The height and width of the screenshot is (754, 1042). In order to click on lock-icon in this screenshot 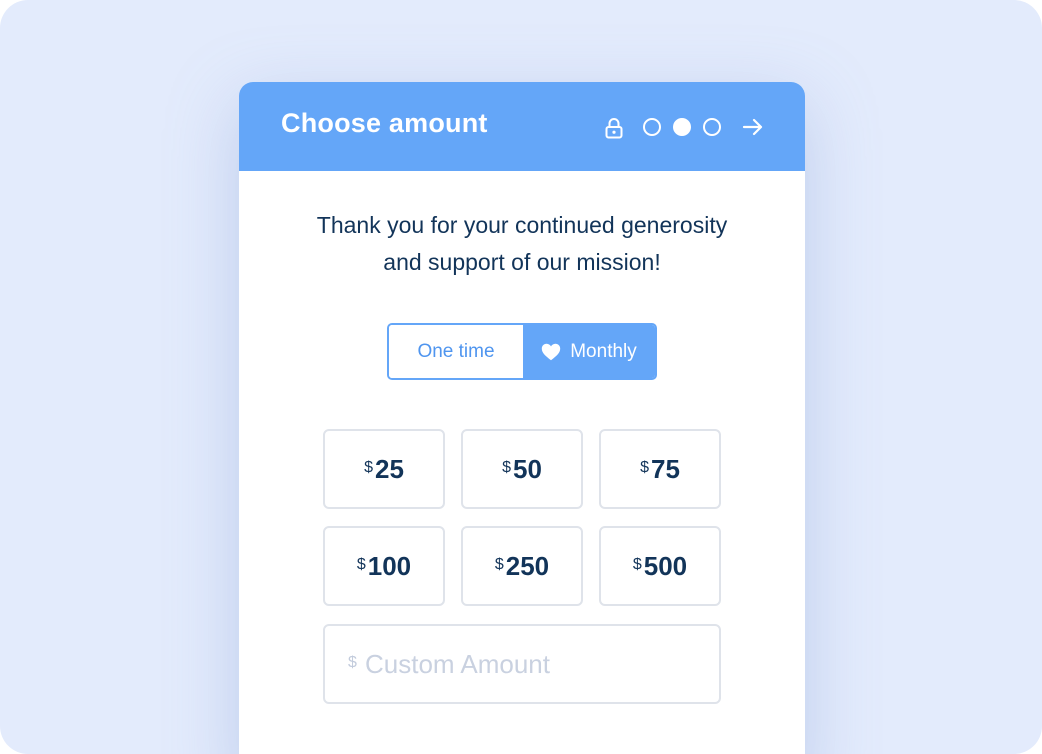, I will do `click(614, 128)`.